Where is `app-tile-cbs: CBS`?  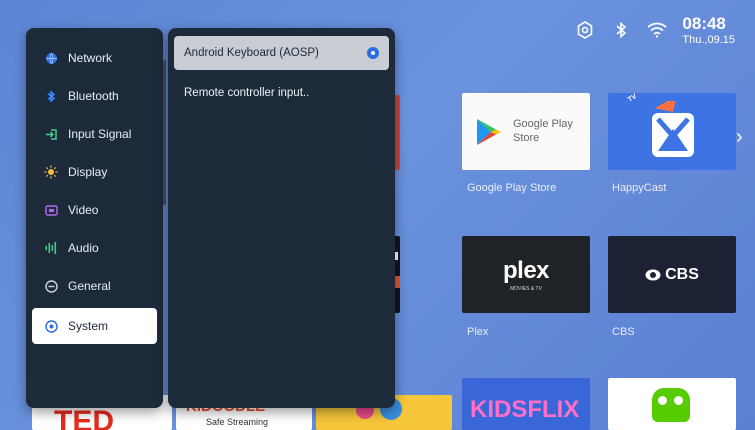
app-tile-cbs: CBS is located at coordinates (672, 274).